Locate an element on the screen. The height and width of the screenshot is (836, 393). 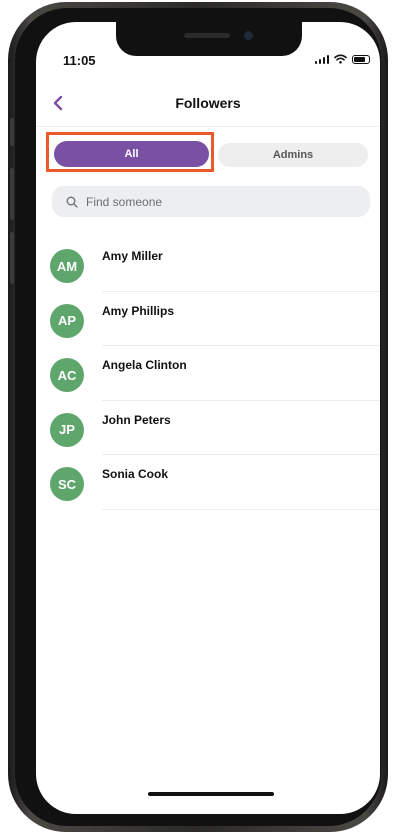
avatar: AP is located at coordinates (67, 320).